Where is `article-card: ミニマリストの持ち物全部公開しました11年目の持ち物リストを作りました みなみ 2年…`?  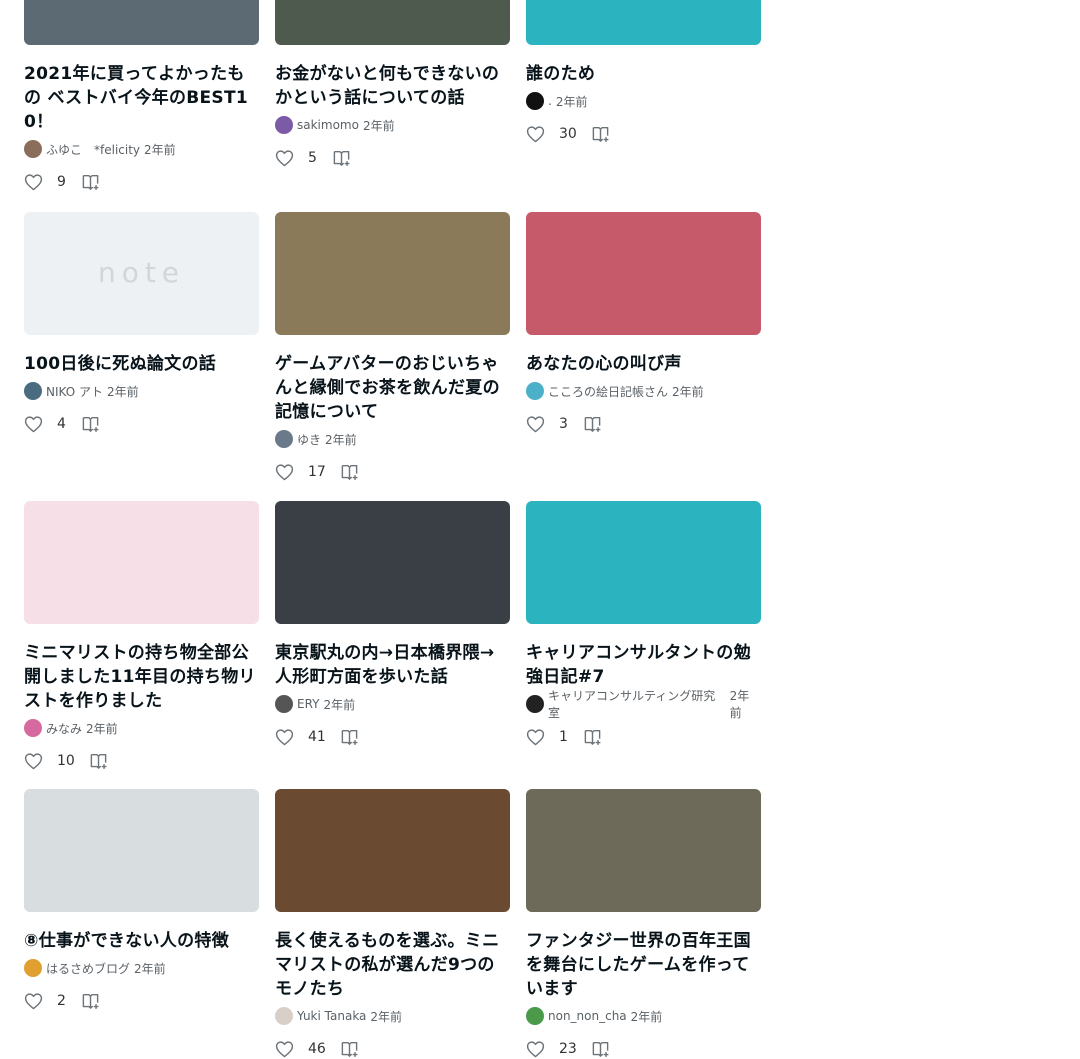
article-card: ミニマリストの持ち物全部公開しました11年目の持ち物リストを作りました みなみ 2年… is located at coordinates (141, 636).